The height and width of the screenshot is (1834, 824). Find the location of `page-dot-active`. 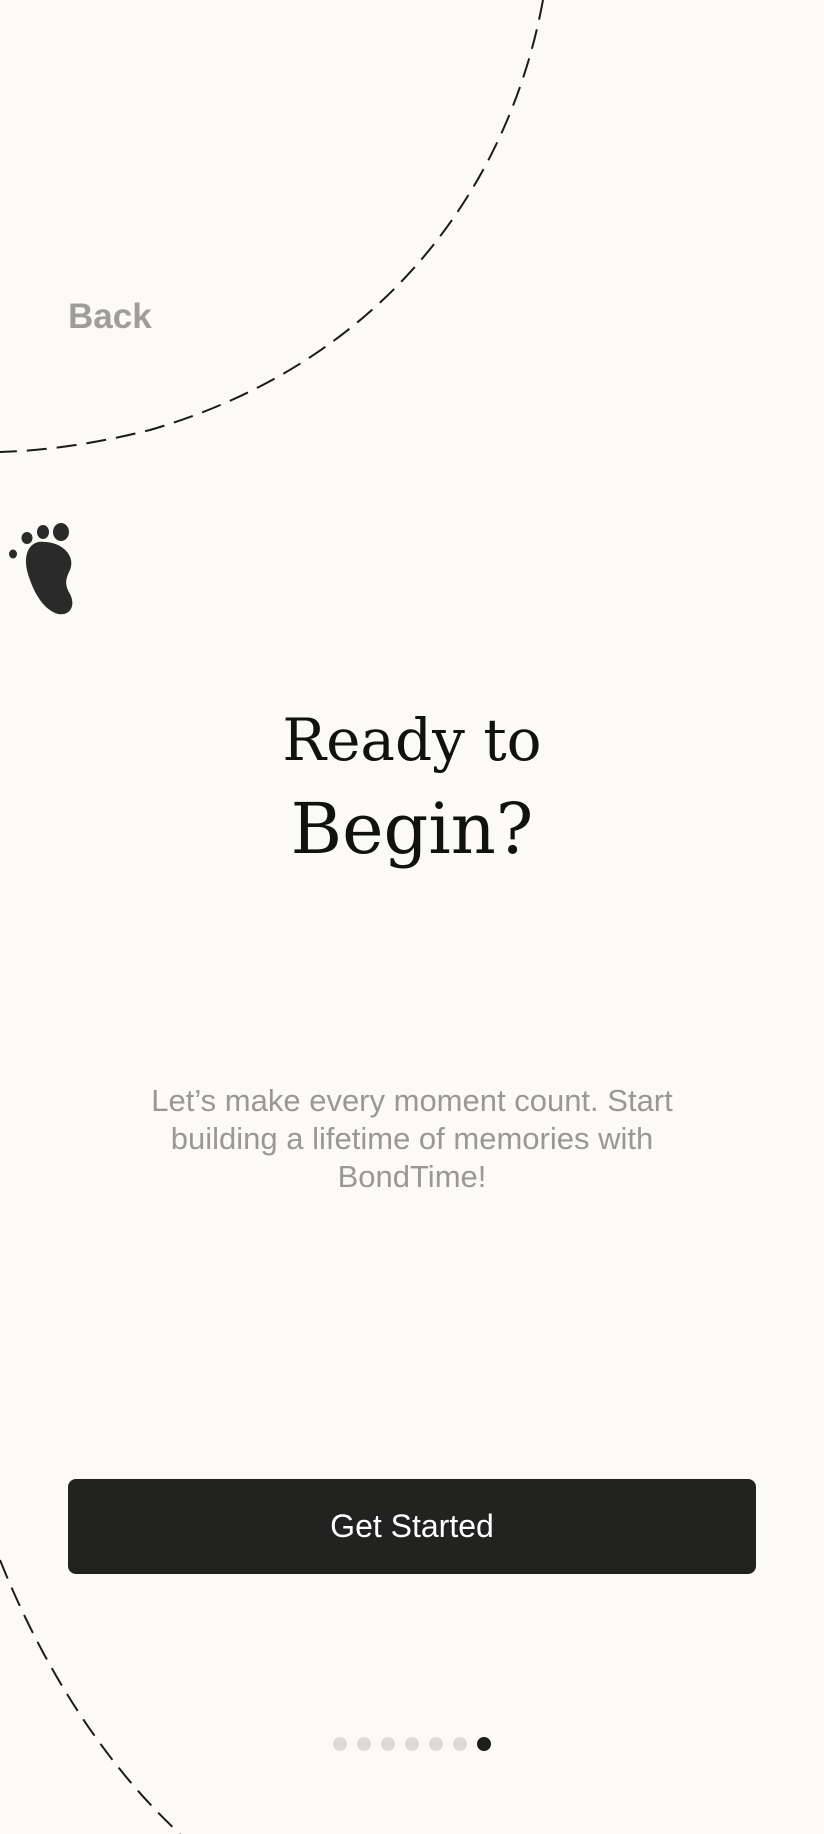

page-dot-active is located at coordinates (484, 1744).